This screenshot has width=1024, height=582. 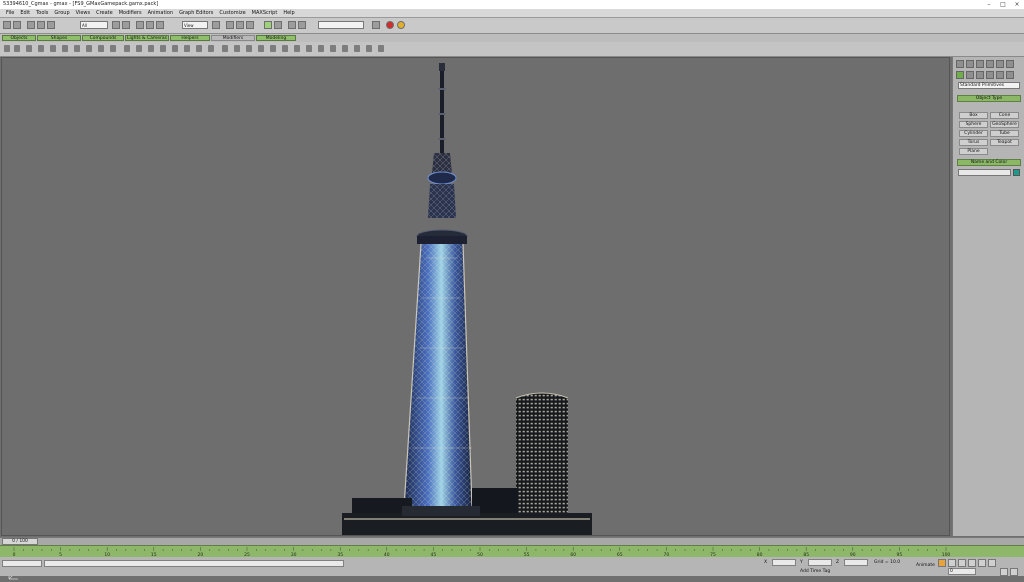 I want to click on menu-animation: Animation, so click(x=161, y=13).